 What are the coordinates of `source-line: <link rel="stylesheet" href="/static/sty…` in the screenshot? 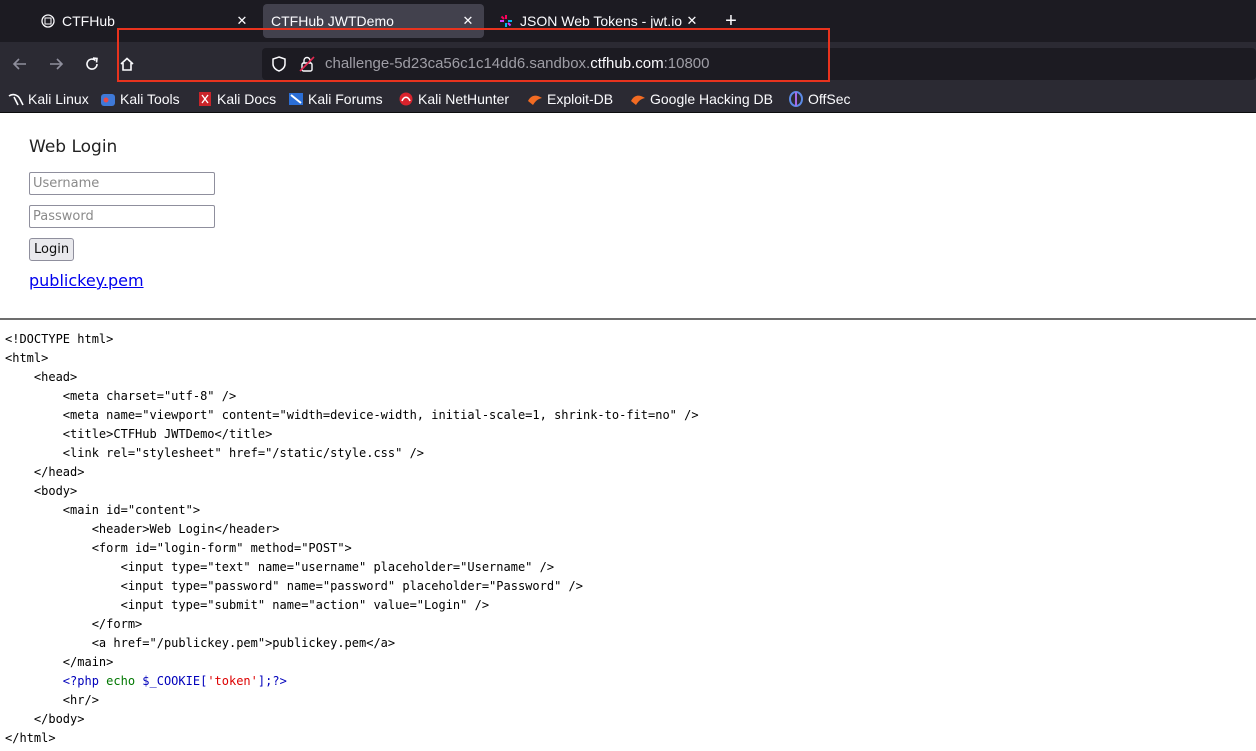 It's located at (215, 453).